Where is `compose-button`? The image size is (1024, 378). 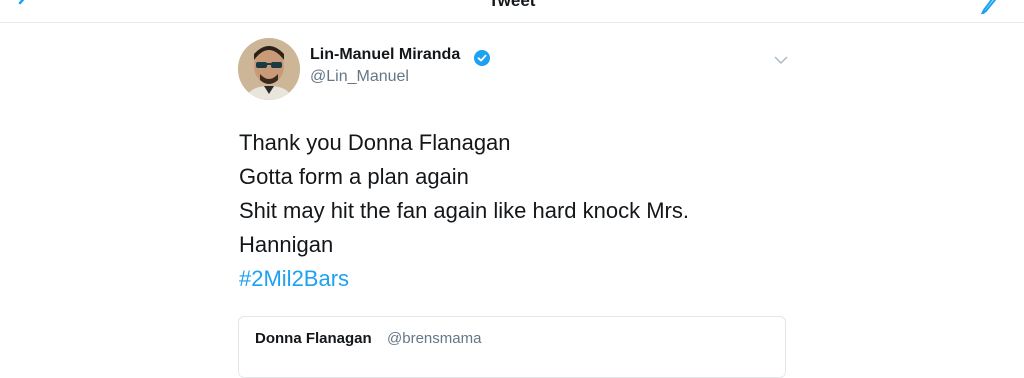 compose-button is located at coordinates (990, 7).